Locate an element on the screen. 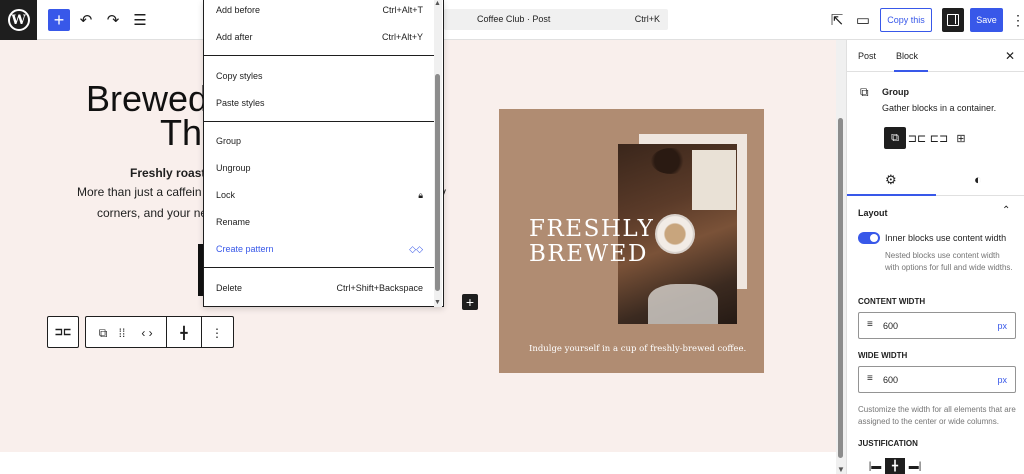 The height and width of the screenshot is (474, 1024). toolbar-divider is located at coordinates (201, 332).